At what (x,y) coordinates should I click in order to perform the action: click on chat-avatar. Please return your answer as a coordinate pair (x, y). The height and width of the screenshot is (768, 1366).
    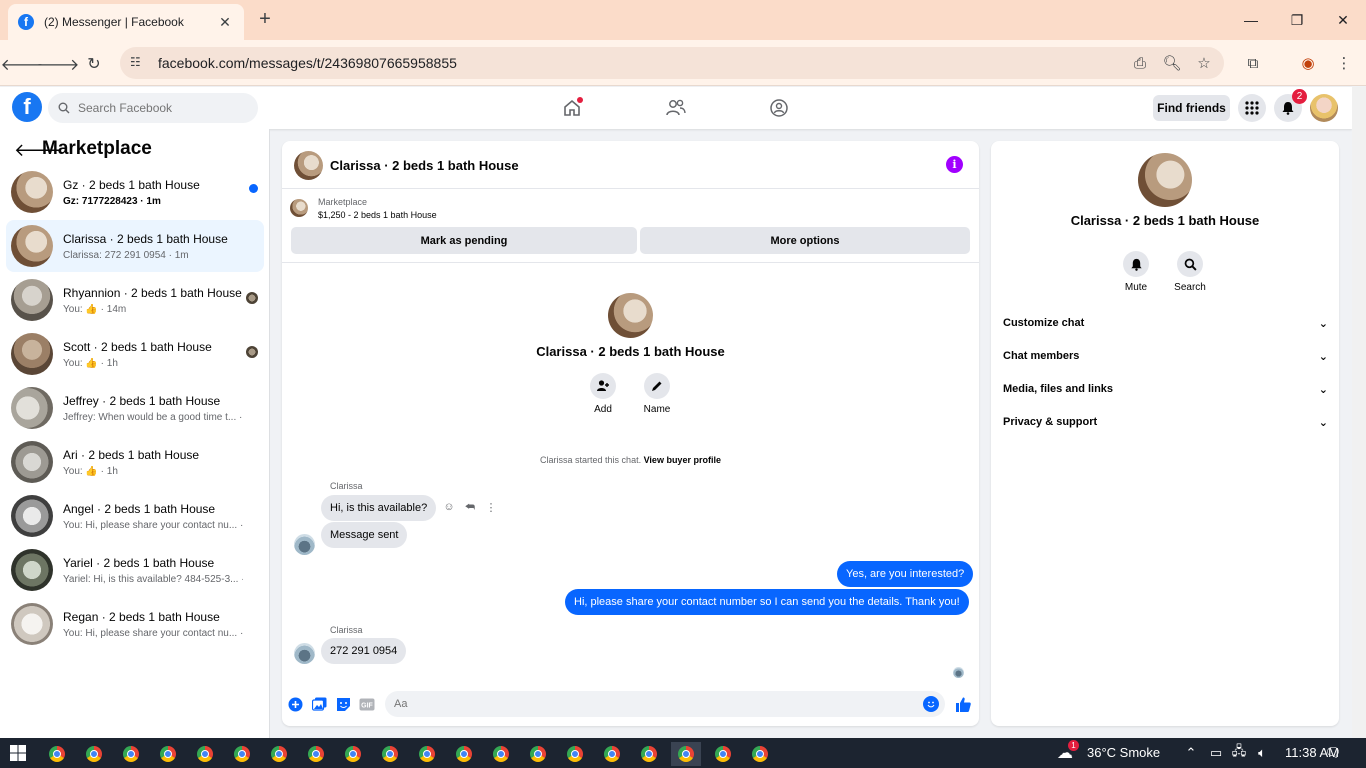
    Looking at the image, I should click on (308, 165).